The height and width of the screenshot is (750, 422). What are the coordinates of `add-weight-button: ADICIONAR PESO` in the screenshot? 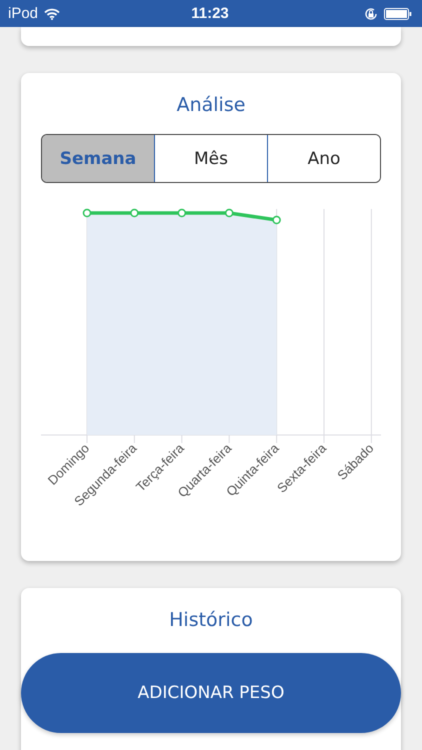 It's located at (211, 693).